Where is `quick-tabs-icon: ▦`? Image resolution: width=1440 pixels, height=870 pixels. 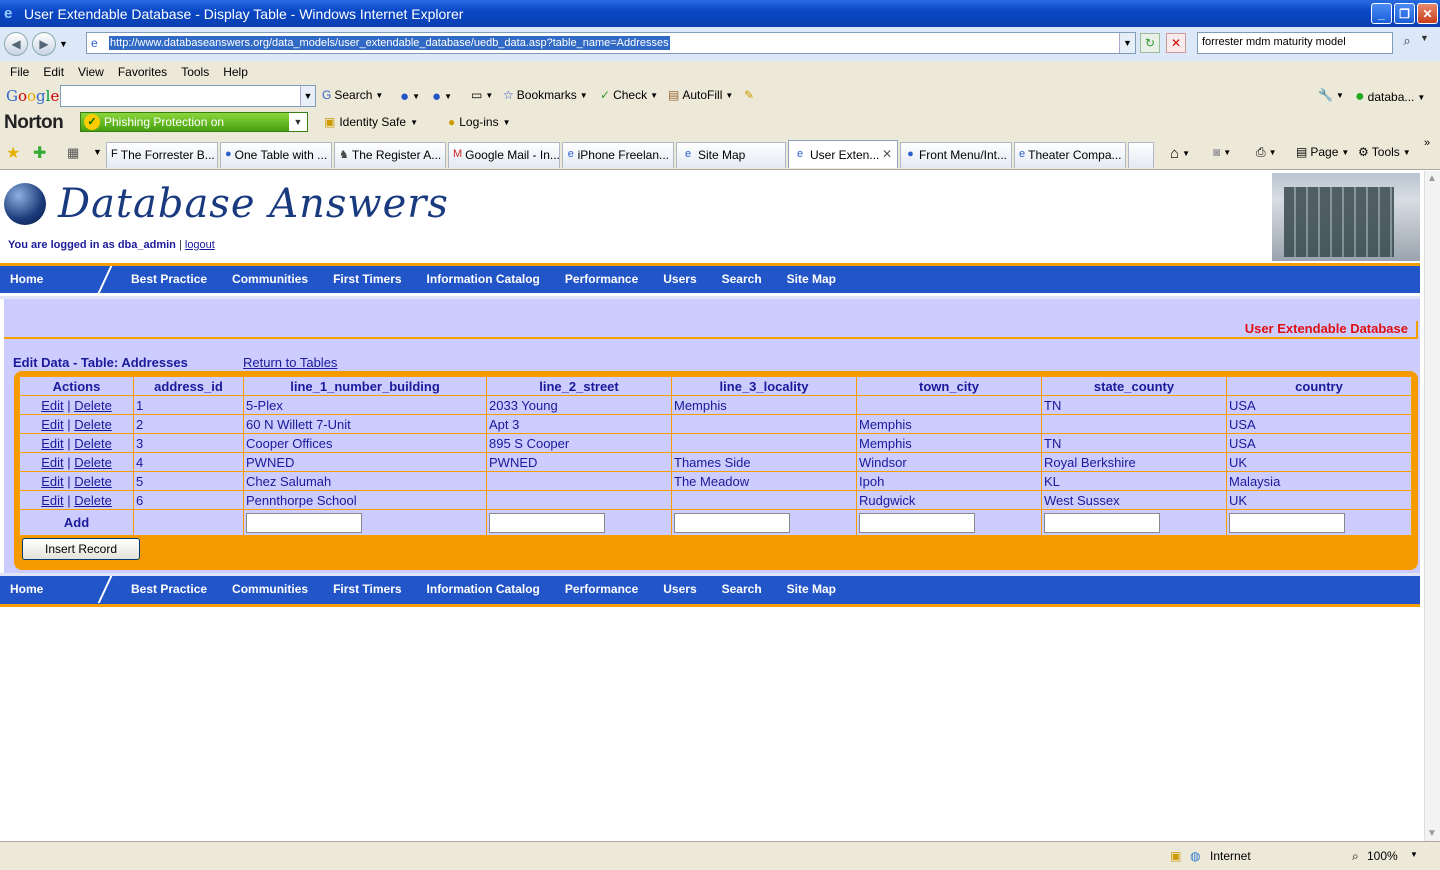
quick-tabs-icon: ▦ is located at coordinates (73, 153).